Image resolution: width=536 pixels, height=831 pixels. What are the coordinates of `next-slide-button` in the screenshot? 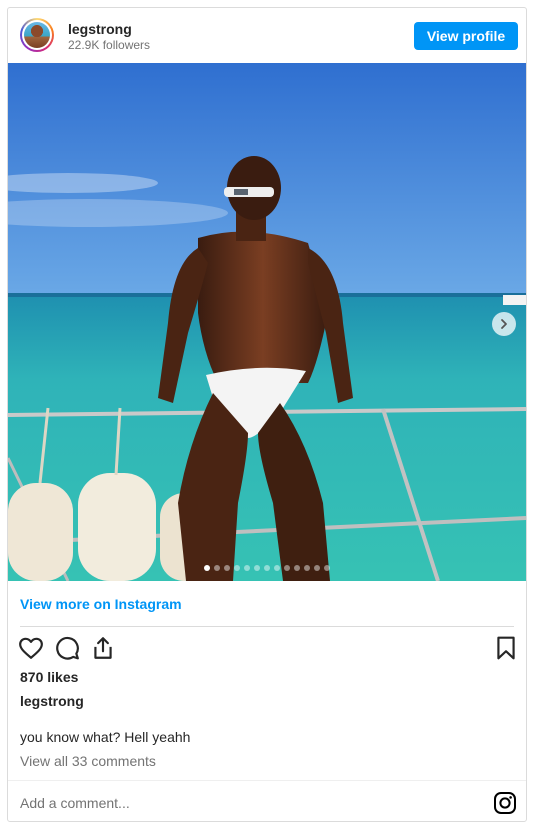 It's located at (504, 324).